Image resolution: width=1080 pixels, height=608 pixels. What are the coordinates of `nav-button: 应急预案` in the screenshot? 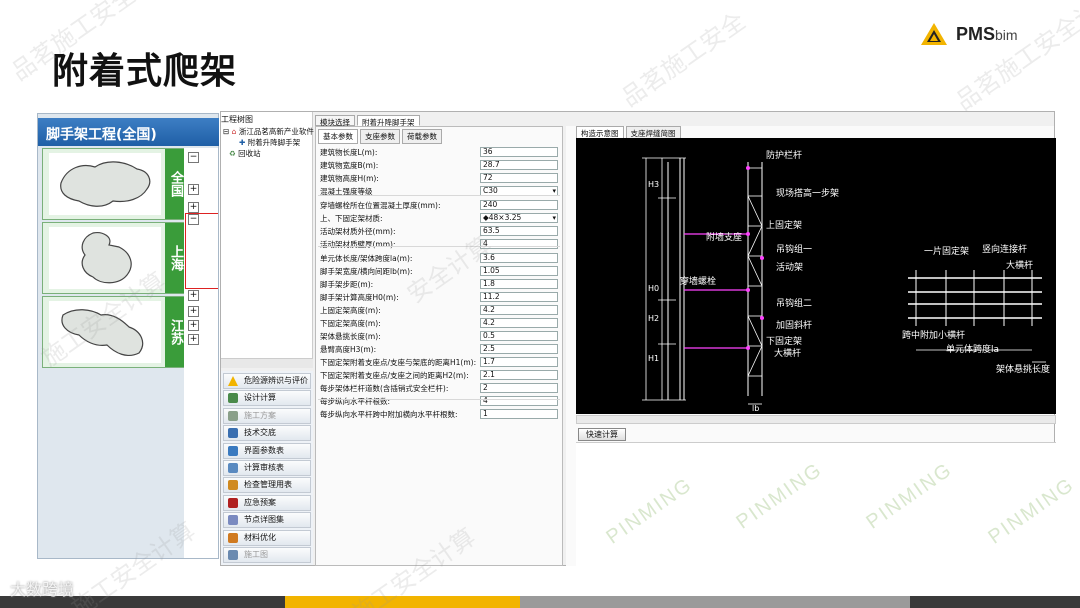 It's located at (267, 502).